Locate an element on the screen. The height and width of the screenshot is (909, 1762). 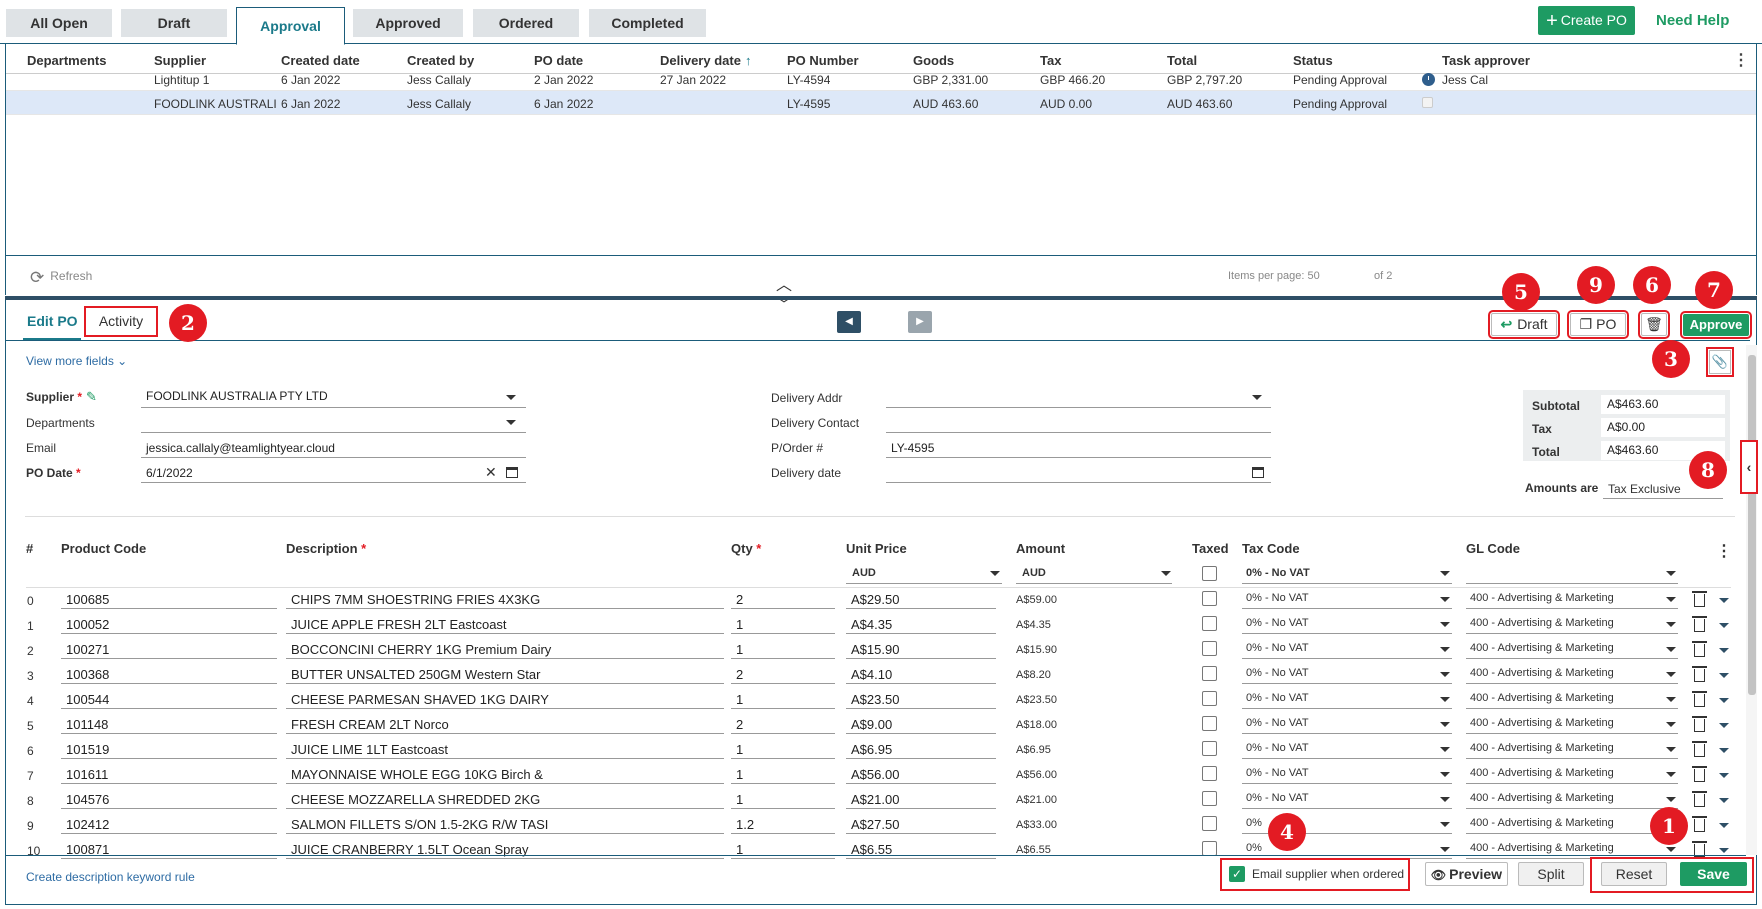
lines-menu-icon: ⋮ is located at coordinates (1724, 551).